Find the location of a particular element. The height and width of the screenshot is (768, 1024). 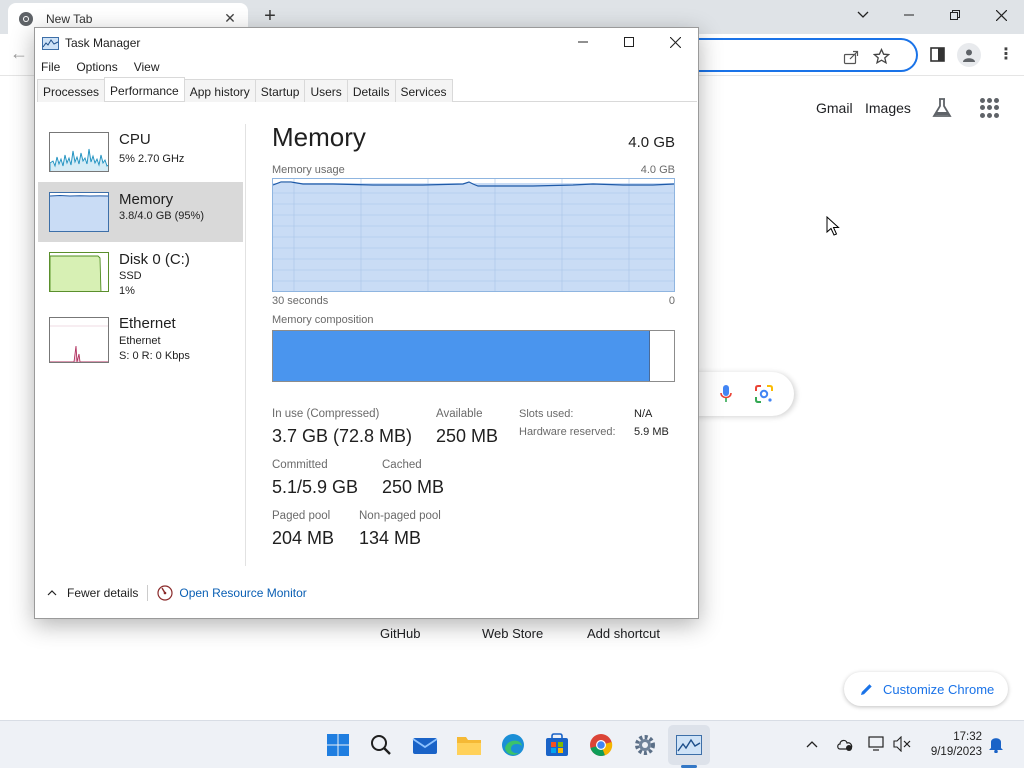

task-manager-menubar: File Options View is located at coordinates (105, 67).